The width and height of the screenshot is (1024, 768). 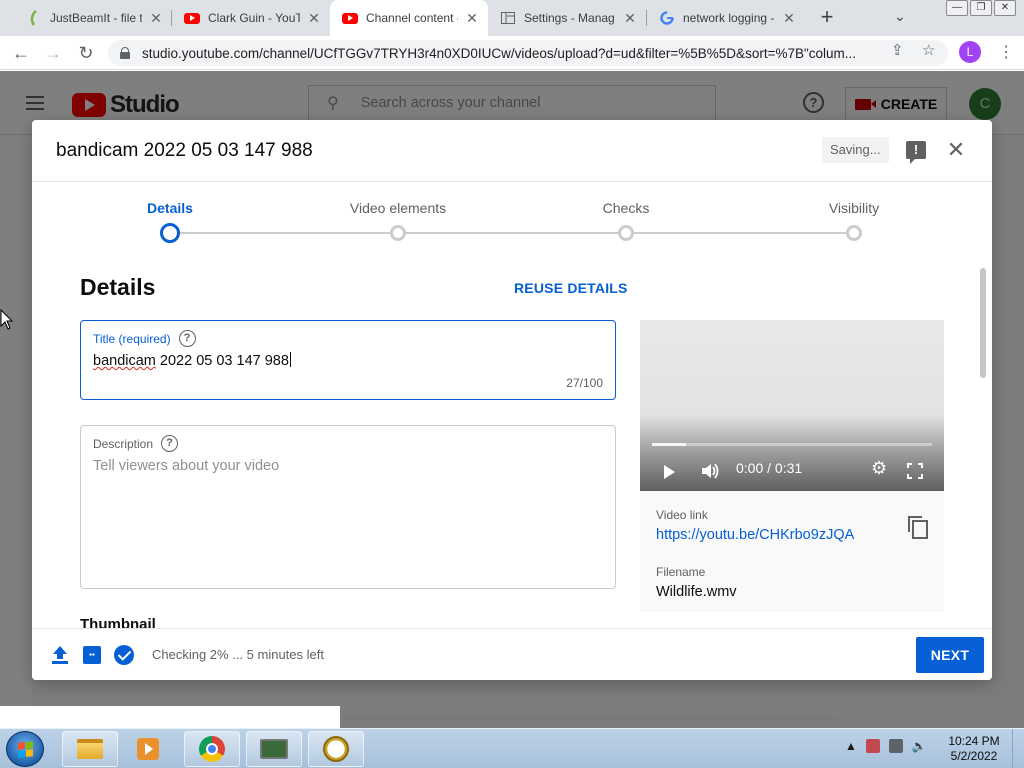 I want to click on copy-icon, so click(x=918, y=527).